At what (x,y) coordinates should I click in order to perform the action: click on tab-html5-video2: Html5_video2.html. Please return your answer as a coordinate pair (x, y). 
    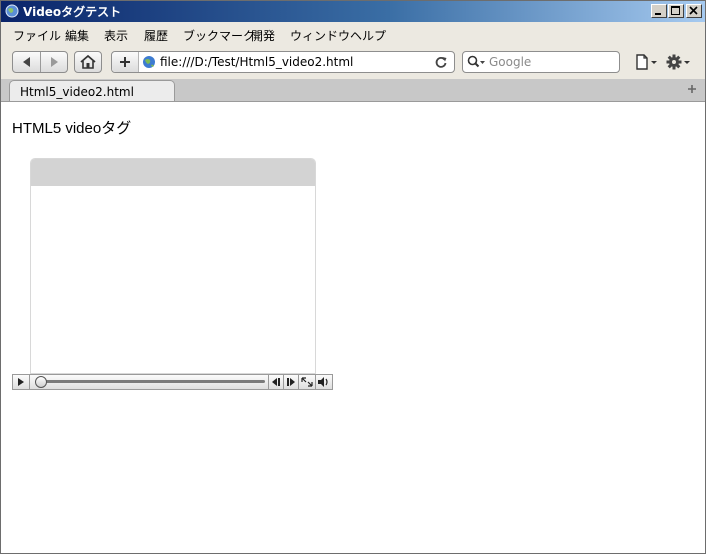
    Looking at the image, I should click on (92, 90).